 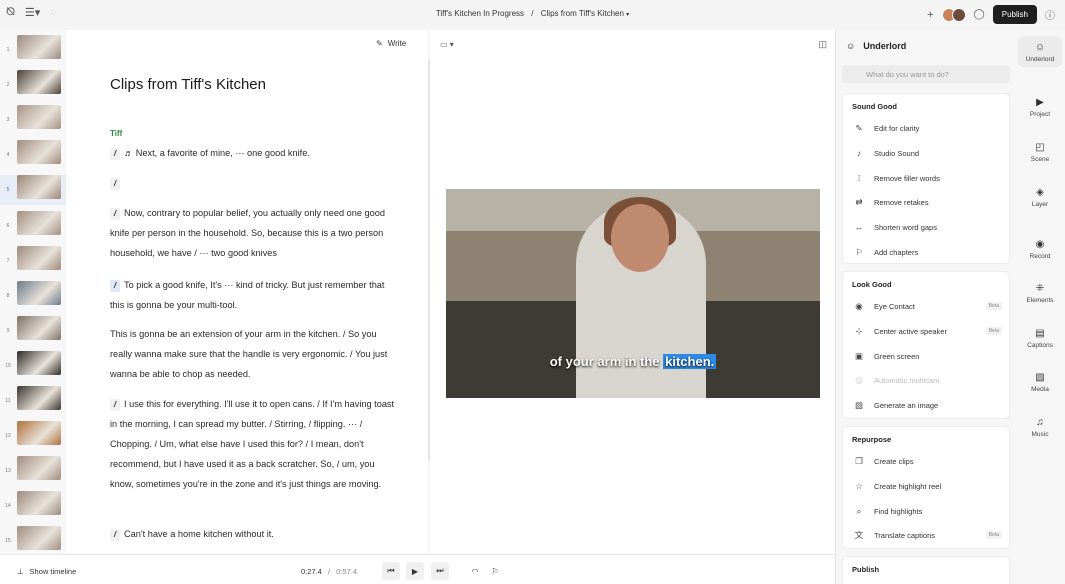 What do you see at coordinates (872, 284) in the screenshot?
I see `section-title: Look Good` at bounding box center [872, 284].